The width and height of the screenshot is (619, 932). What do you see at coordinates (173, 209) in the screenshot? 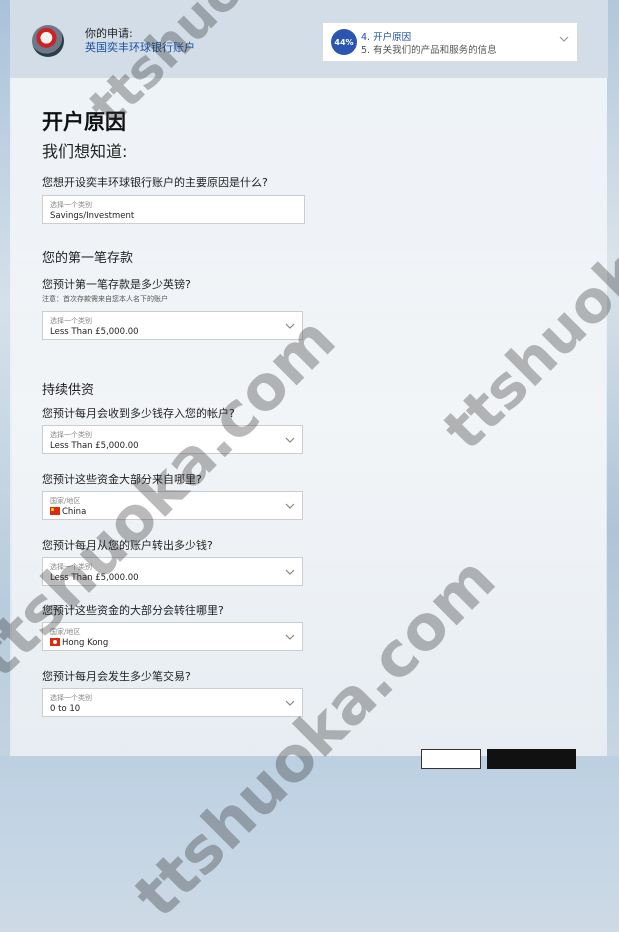
I see `main-reason-select: 选择一个类别 Savings/Investment` at bounding box center [173, 209].